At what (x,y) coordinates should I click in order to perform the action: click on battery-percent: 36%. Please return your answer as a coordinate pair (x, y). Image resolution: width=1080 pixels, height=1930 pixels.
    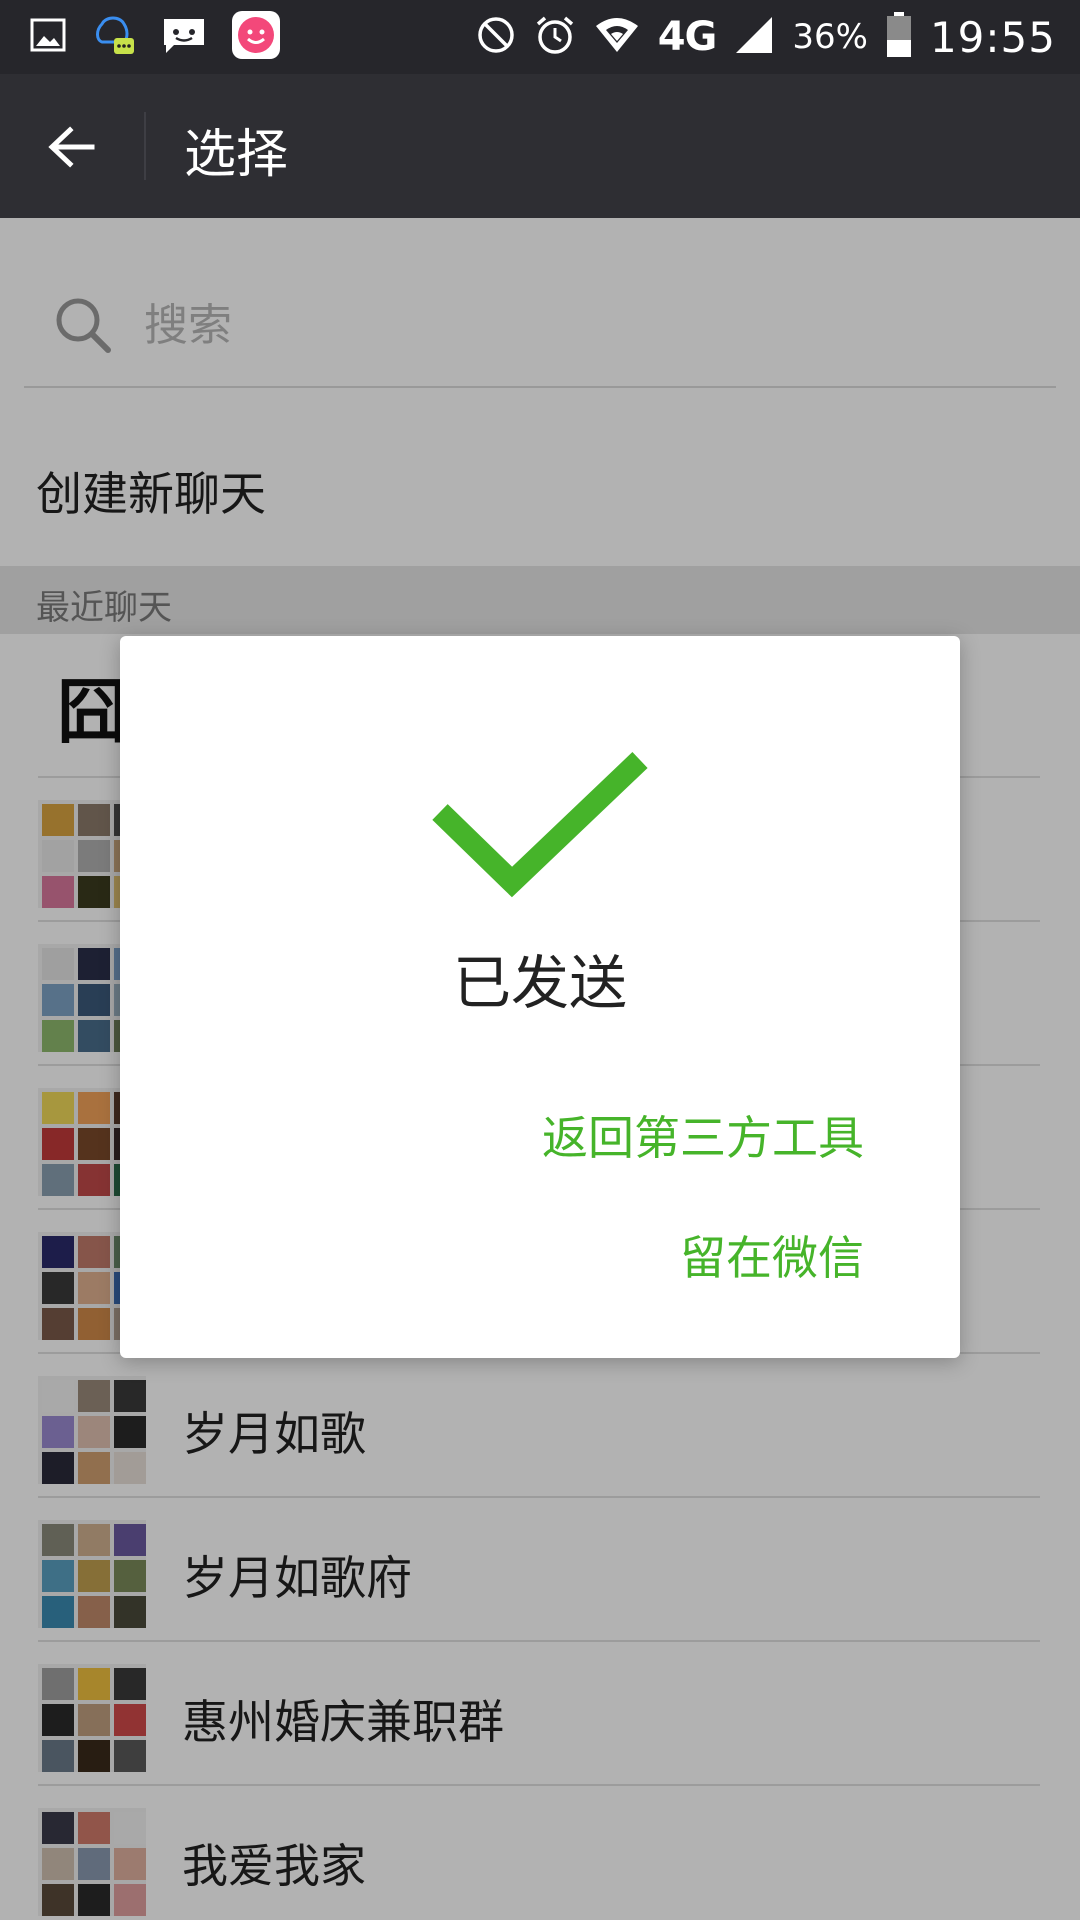
    Looking at the image, I should click on (830, 37).